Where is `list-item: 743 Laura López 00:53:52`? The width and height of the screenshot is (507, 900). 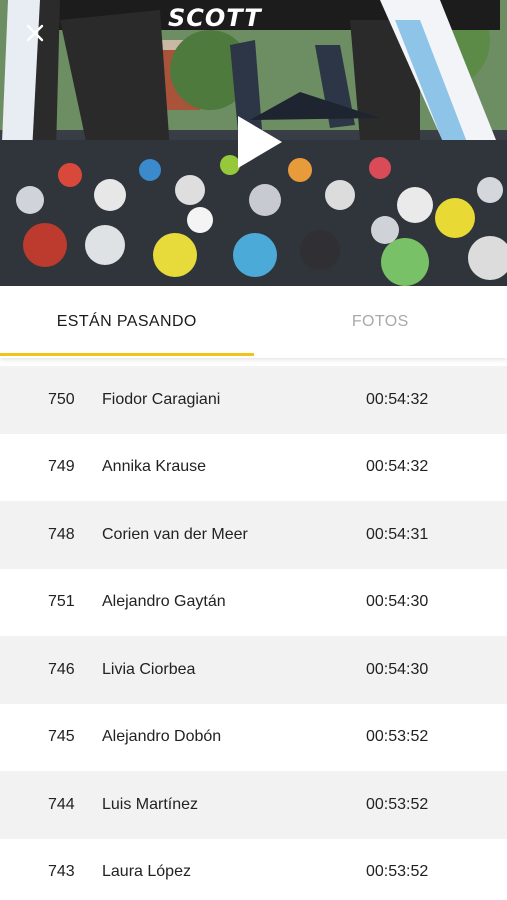
list-item: 743 Laura López 00:53:52 is located at coordinates (253, 869).